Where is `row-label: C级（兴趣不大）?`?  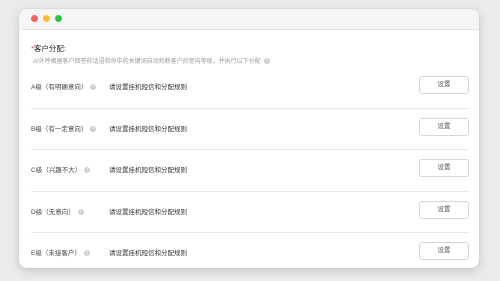 row-label: C级（兴趣不大）? is located at coordinates (61, 169).